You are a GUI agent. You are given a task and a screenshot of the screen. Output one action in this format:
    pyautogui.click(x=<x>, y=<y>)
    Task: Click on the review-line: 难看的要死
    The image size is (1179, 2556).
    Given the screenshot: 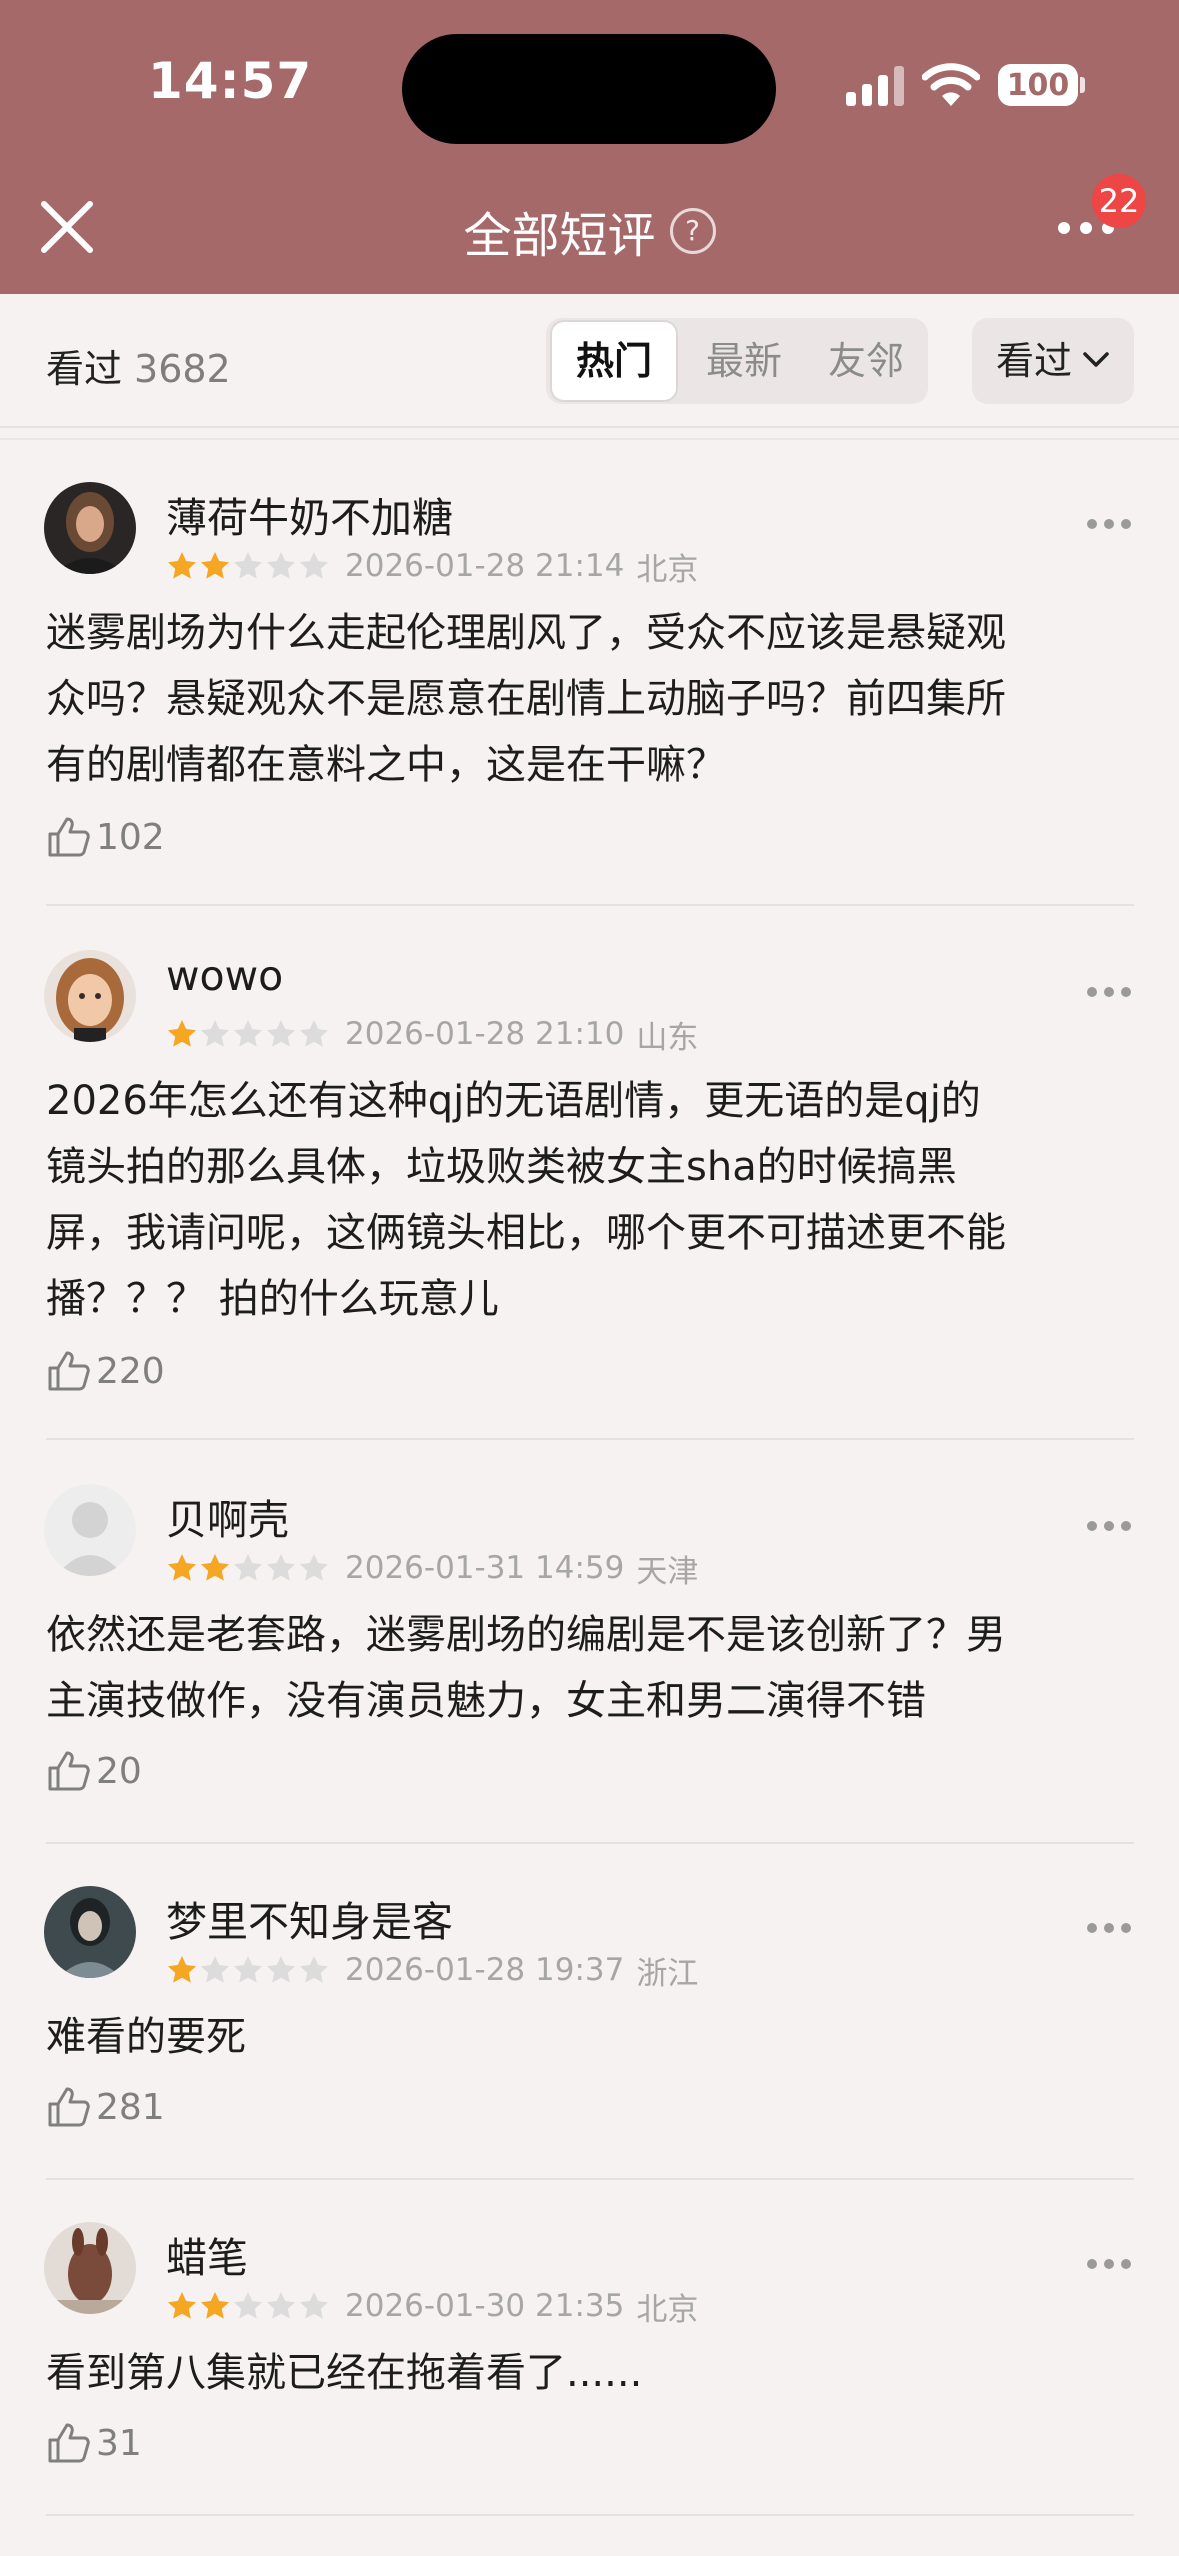 What is the action you would take?
    pyautogui.click(x=146, y=2037)
    